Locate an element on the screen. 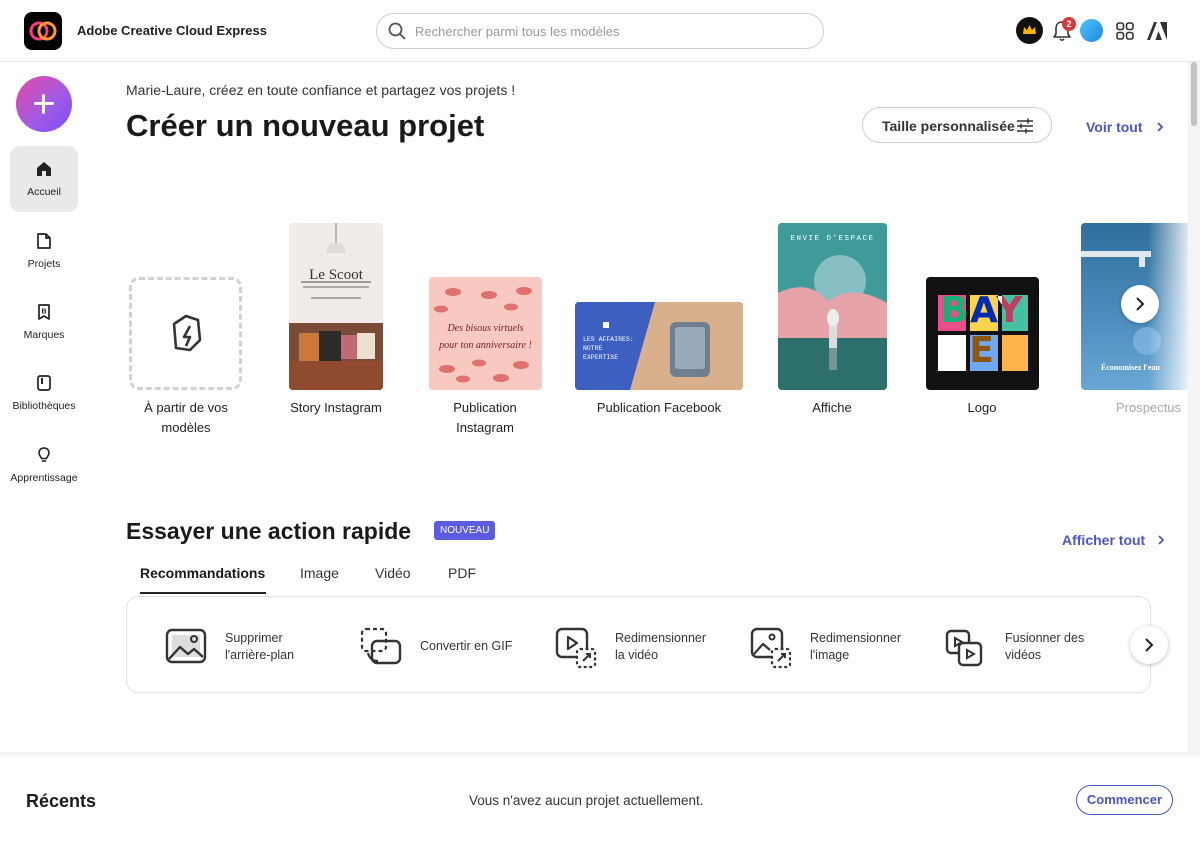 This screenshot has width=1200, height=843. apps-grid-icon is located at coordinates (1125, 31).